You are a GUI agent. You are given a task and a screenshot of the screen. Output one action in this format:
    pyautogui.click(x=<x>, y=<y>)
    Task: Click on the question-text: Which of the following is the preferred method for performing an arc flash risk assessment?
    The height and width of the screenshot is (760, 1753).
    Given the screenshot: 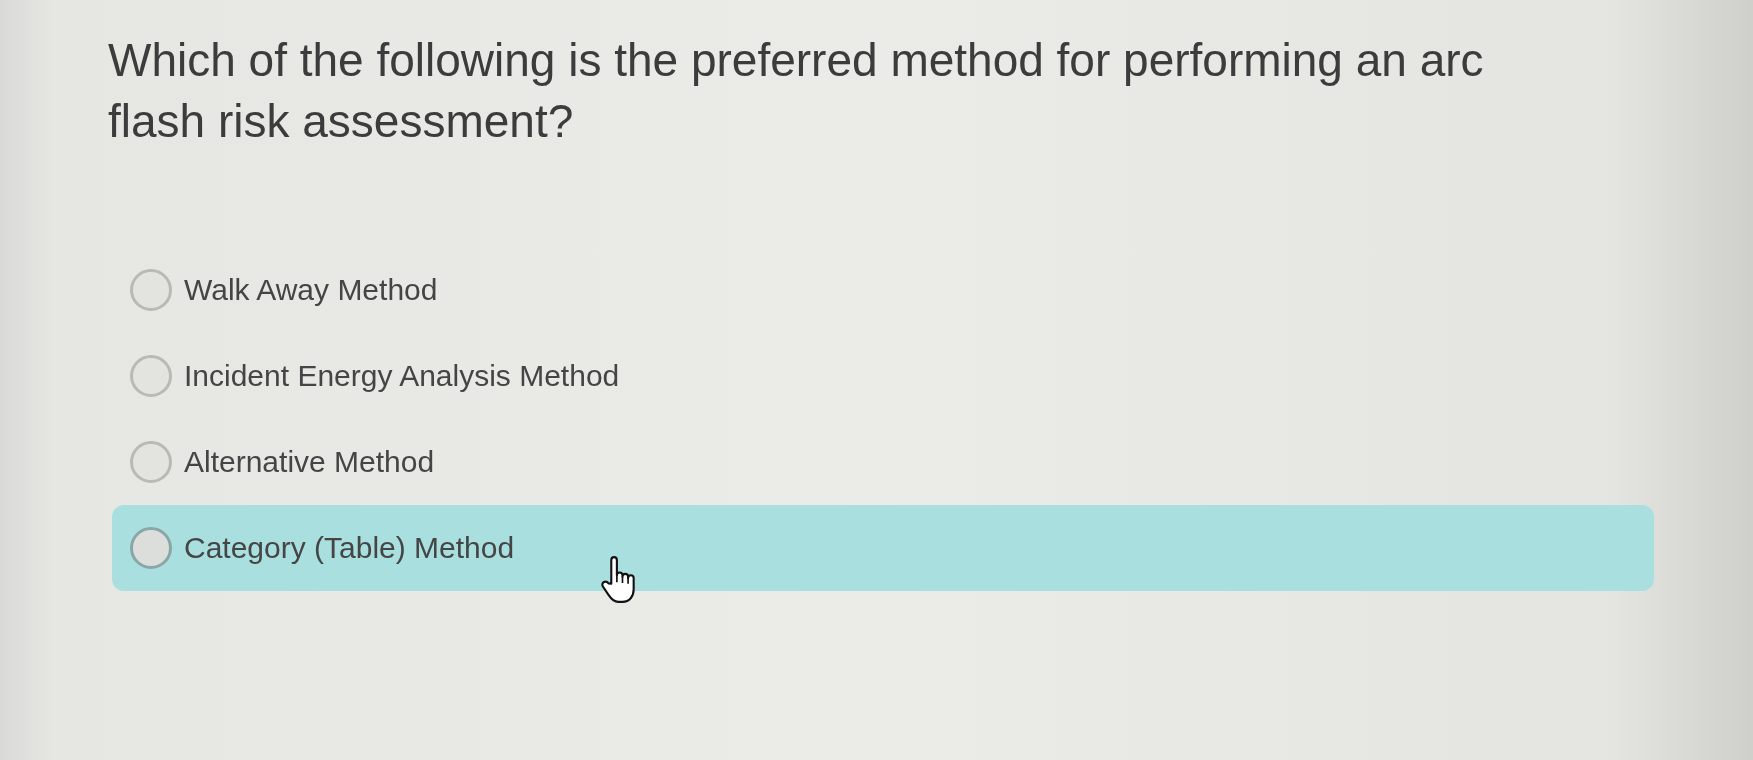 What is the action you would take?
    pyautogui.click(x=796, y=91)
    